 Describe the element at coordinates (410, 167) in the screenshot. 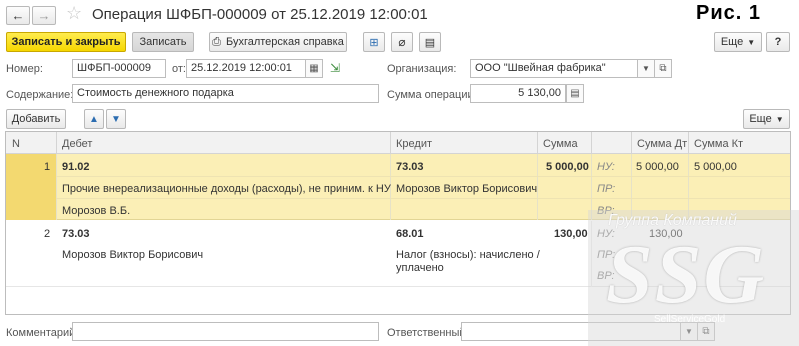

I see `credit-account: 73.03` at that location.